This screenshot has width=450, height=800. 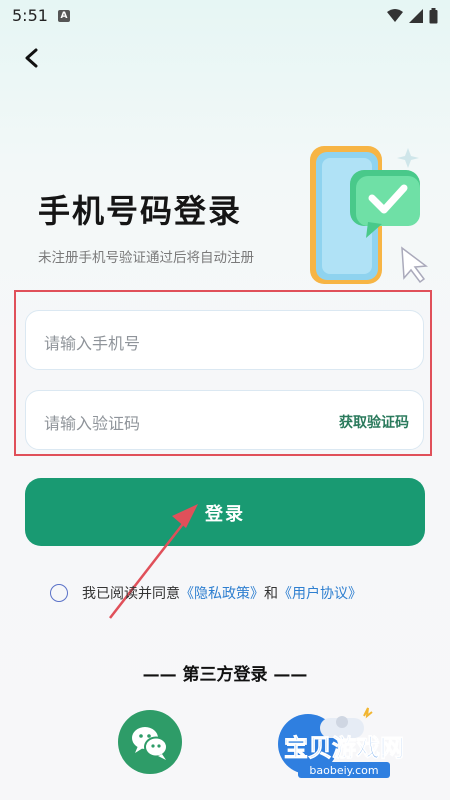 I want to click on code-input-placeholder: 请输入验证码, so click(x=92, y=423).